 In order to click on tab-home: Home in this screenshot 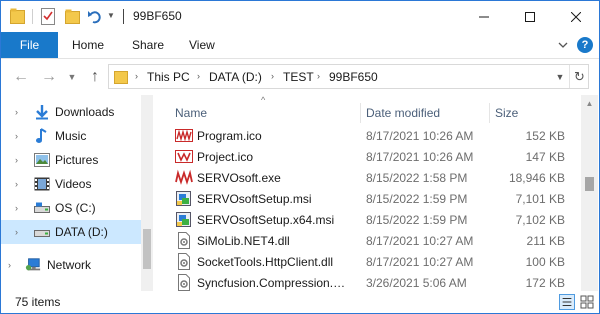, I will do `click(88, 45)`.